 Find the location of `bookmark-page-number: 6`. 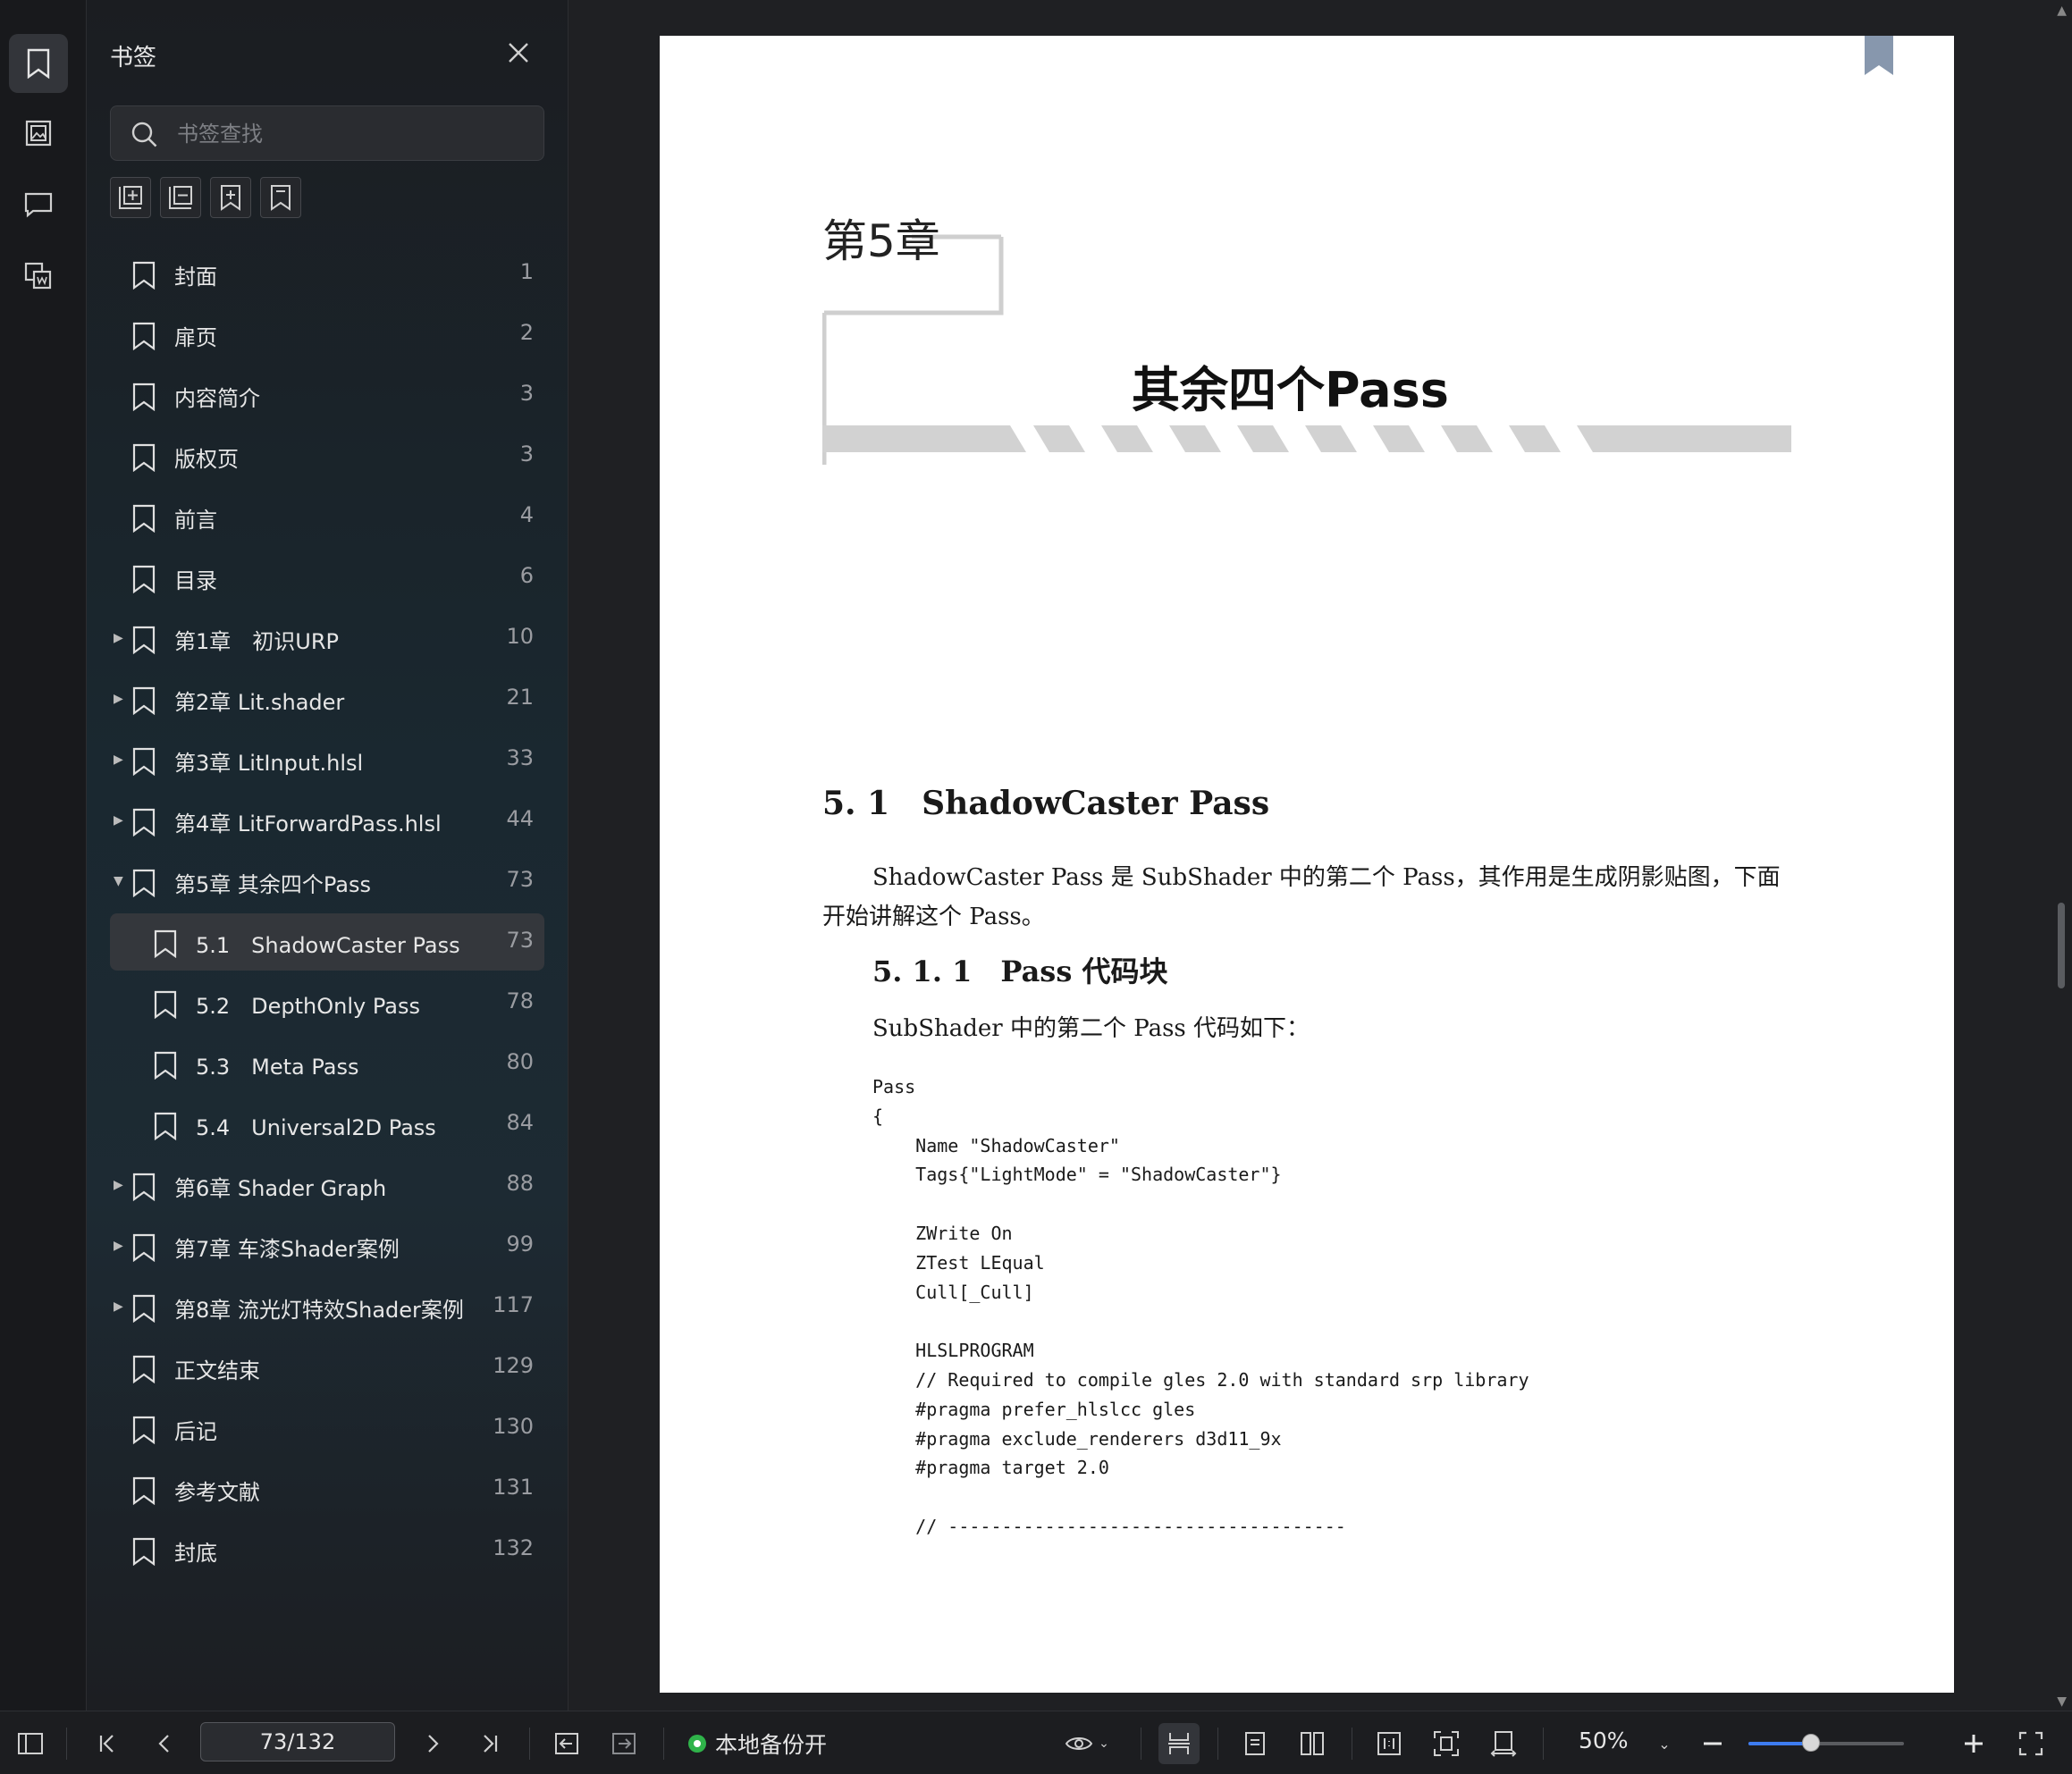

bookmark-page-number: 6 is located at coordinates (526, 576).